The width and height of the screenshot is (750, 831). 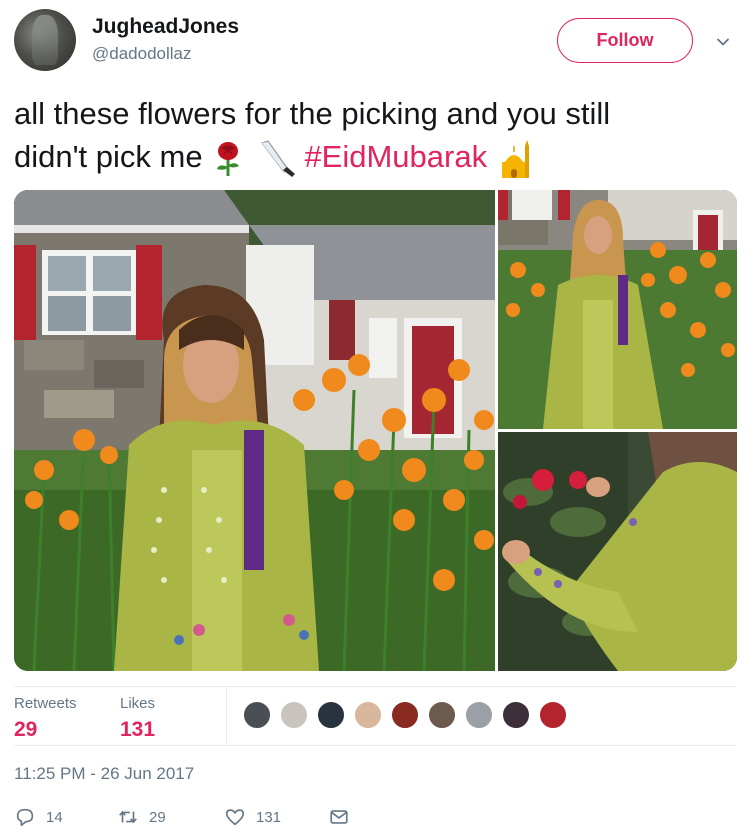 I want to click on tweet-text-line-2: didn't pick me #EidMubarak, so click(x=374, y=157).